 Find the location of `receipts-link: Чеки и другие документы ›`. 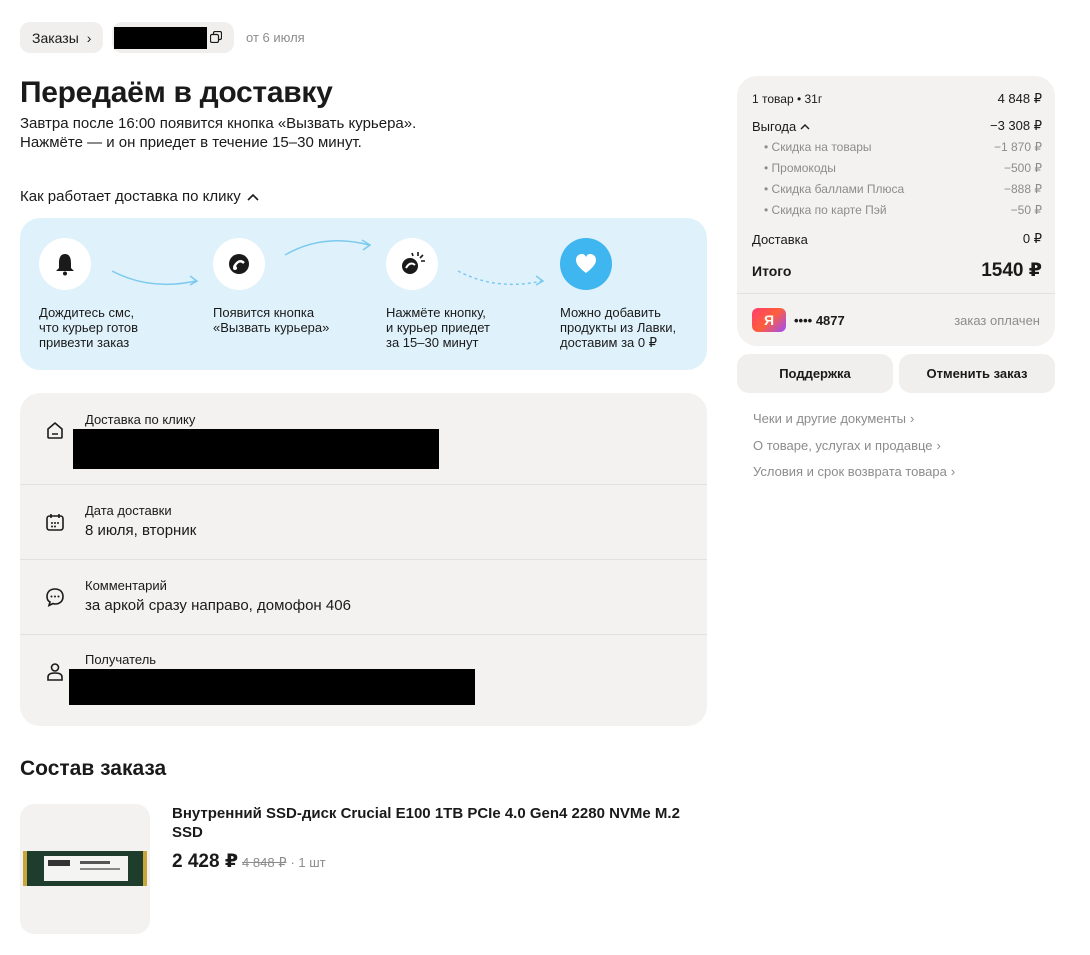

receipts-link: Чеки и другие документы › is located at coordinates (833, 418).